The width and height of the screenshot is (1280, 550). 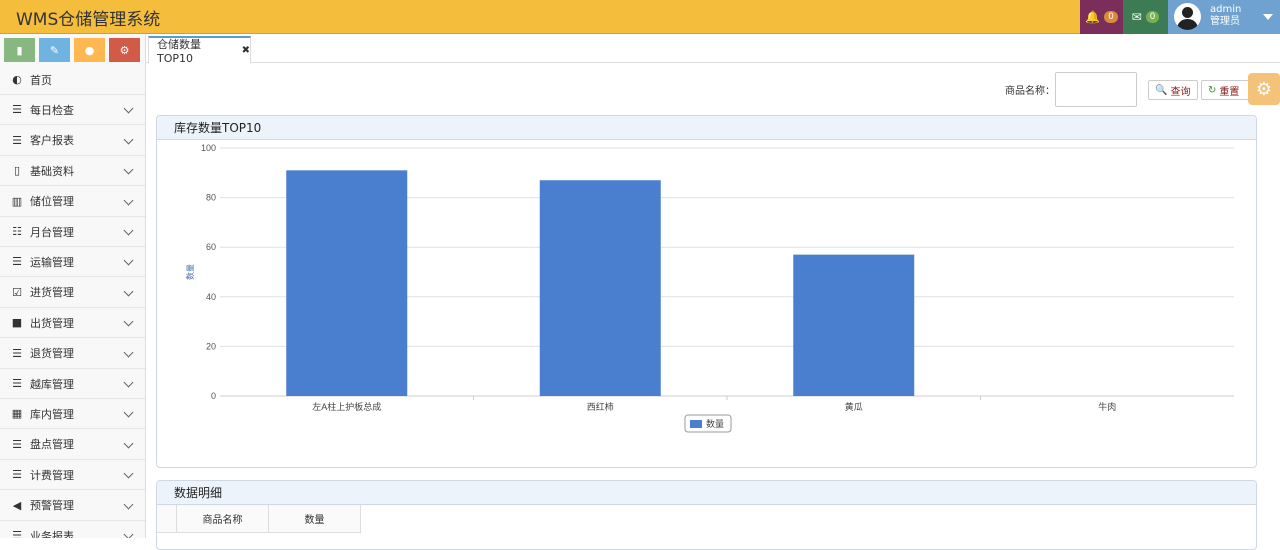 I want to click on users-icon: ●, so click(x=89, y=50).